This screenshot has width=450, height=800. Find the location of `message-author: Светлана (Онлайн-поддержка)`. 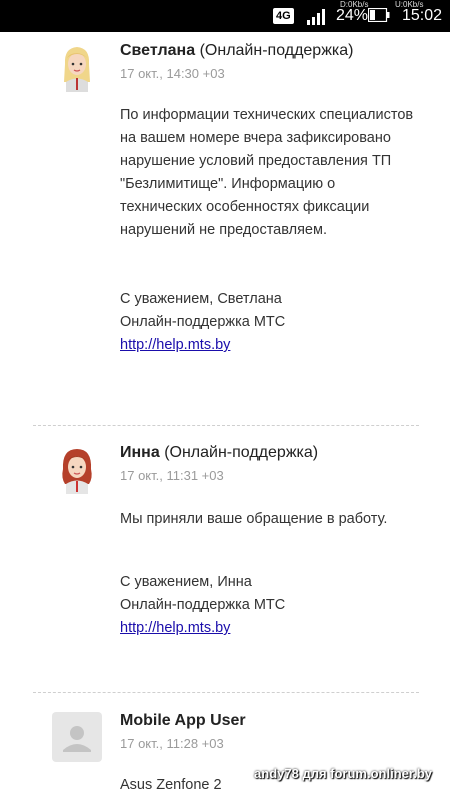

message-author: Светлана (Онлайн-поддержка) is located at coordinates (237, 50).